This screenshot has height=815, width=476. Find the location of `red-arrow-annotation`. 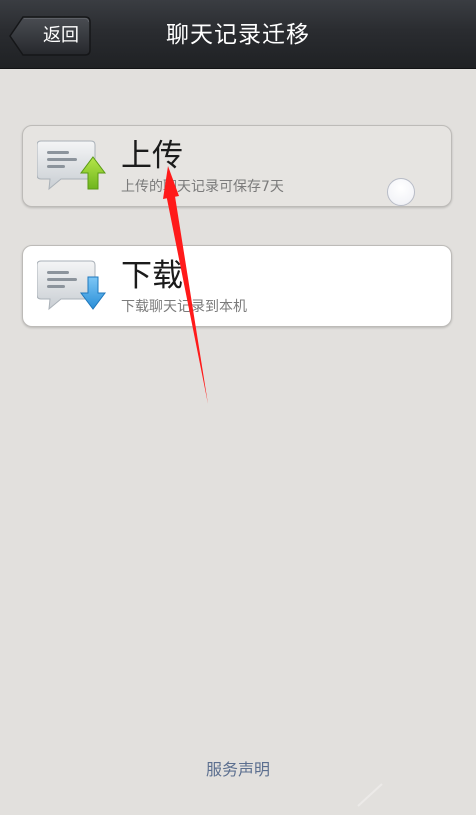

red-arrow-annotation is located at coordinates (185, 285).